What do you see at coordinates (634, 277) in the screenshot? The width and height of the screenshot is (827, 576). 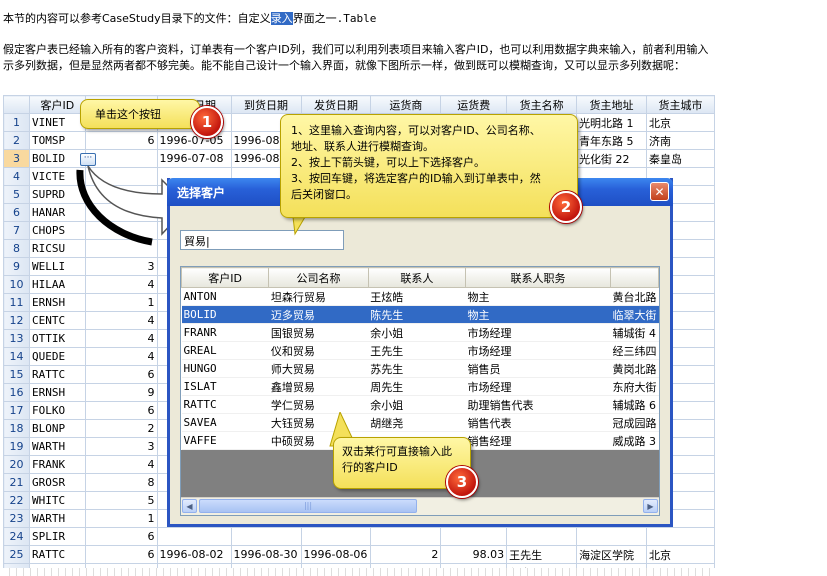 I see `list-column-header` at bounding box center [634, 277].